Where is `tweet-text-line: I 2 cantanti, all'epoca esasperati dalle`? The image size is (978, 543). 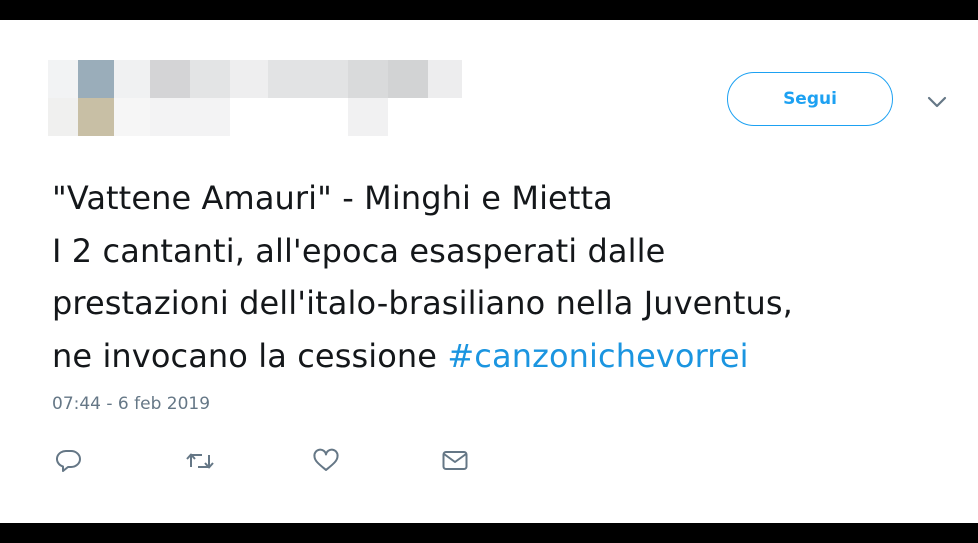
tweet-text-line: I 2 cantanti, all'epoca esasperati dalle is located at coordinates (359, 250).